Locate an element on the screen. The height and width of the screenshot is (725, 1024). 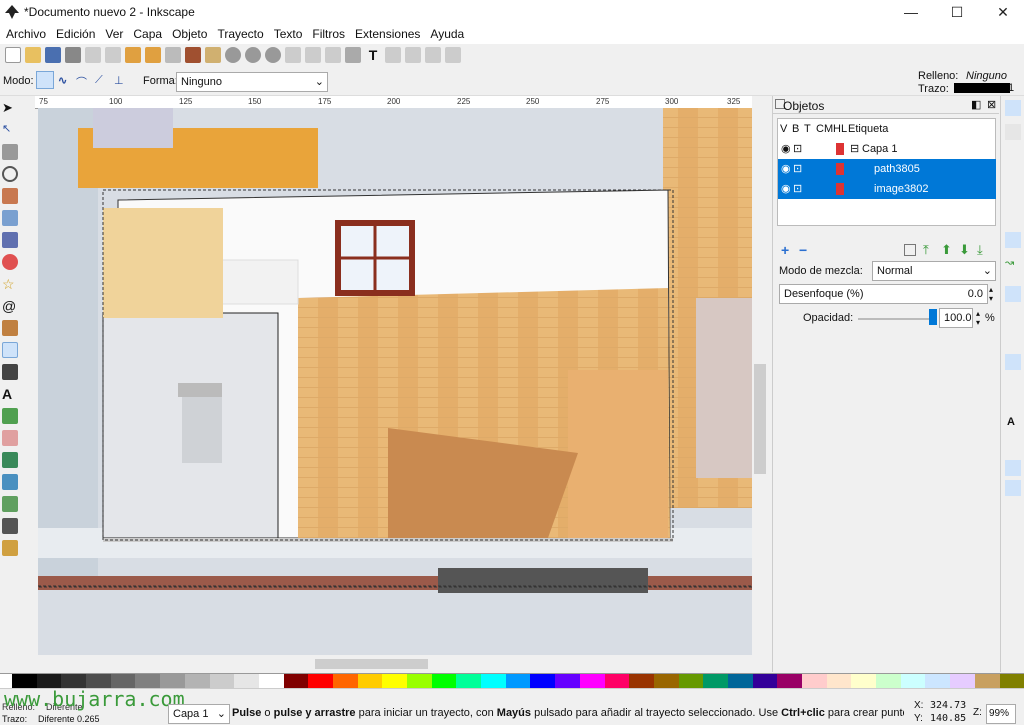
preferences-icon is located at coordinates (433, 55).